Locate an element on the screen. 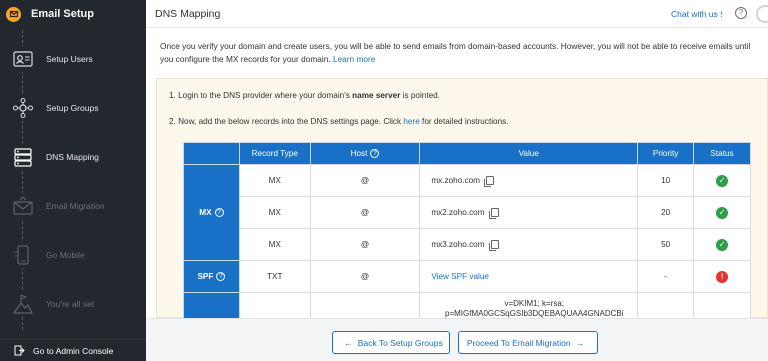  group-network-icon is located at coordinates (23, 108).